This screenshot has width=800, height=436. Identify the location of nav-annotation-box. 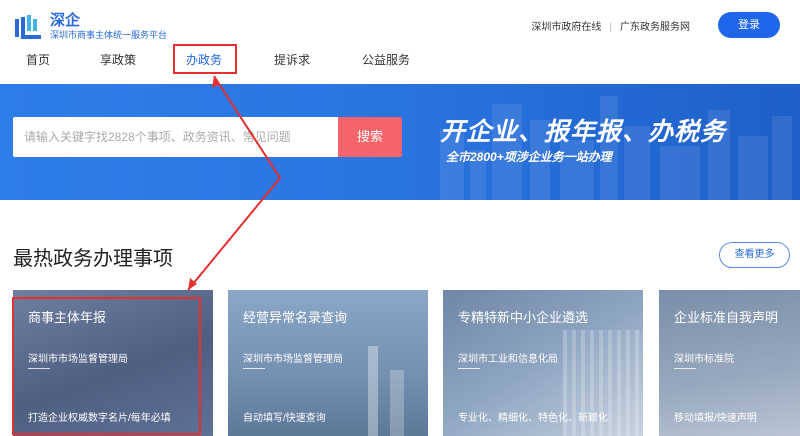
(205, 59).